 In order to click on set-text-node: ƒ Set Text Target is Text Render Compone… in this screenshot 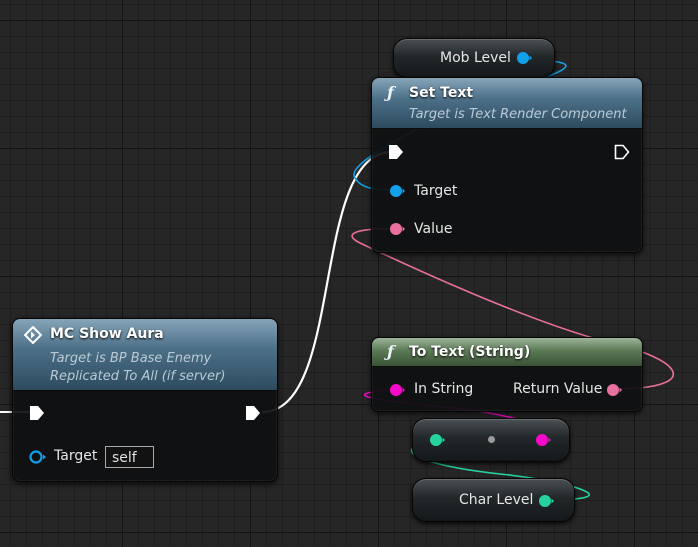, I will do `click(507, 165)`.